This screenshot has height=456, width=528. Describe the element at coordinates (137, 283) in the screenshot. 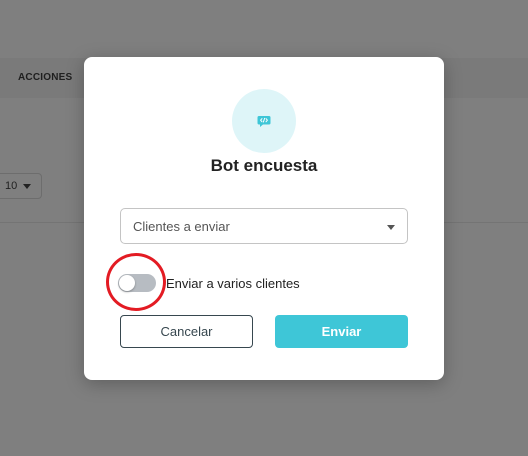

I see `multiple-clients-toggle` at that location.